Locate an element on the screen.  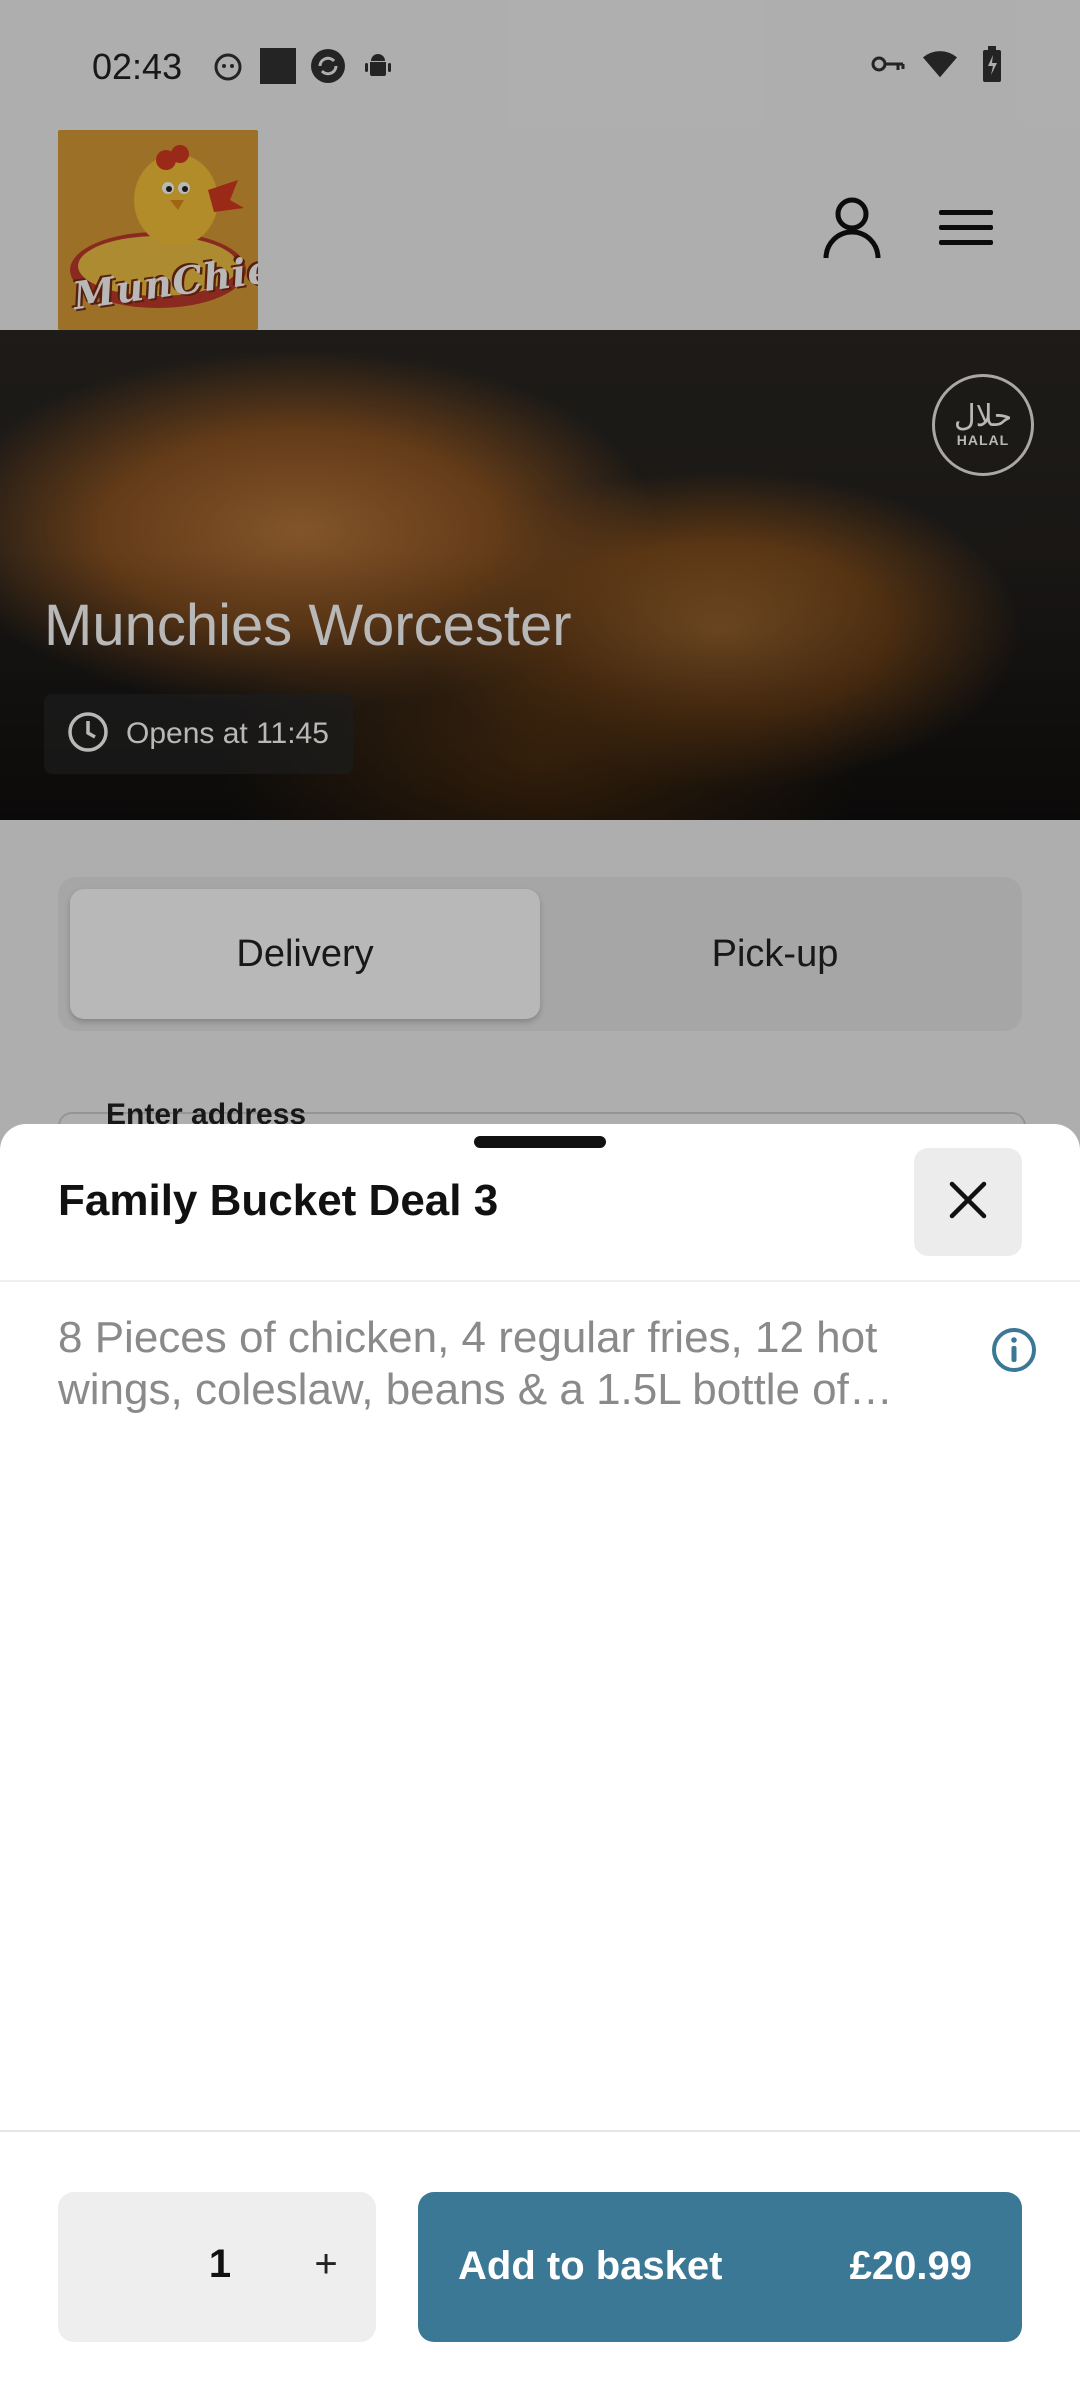
info-icon is located at coordinates (1014, 1350).